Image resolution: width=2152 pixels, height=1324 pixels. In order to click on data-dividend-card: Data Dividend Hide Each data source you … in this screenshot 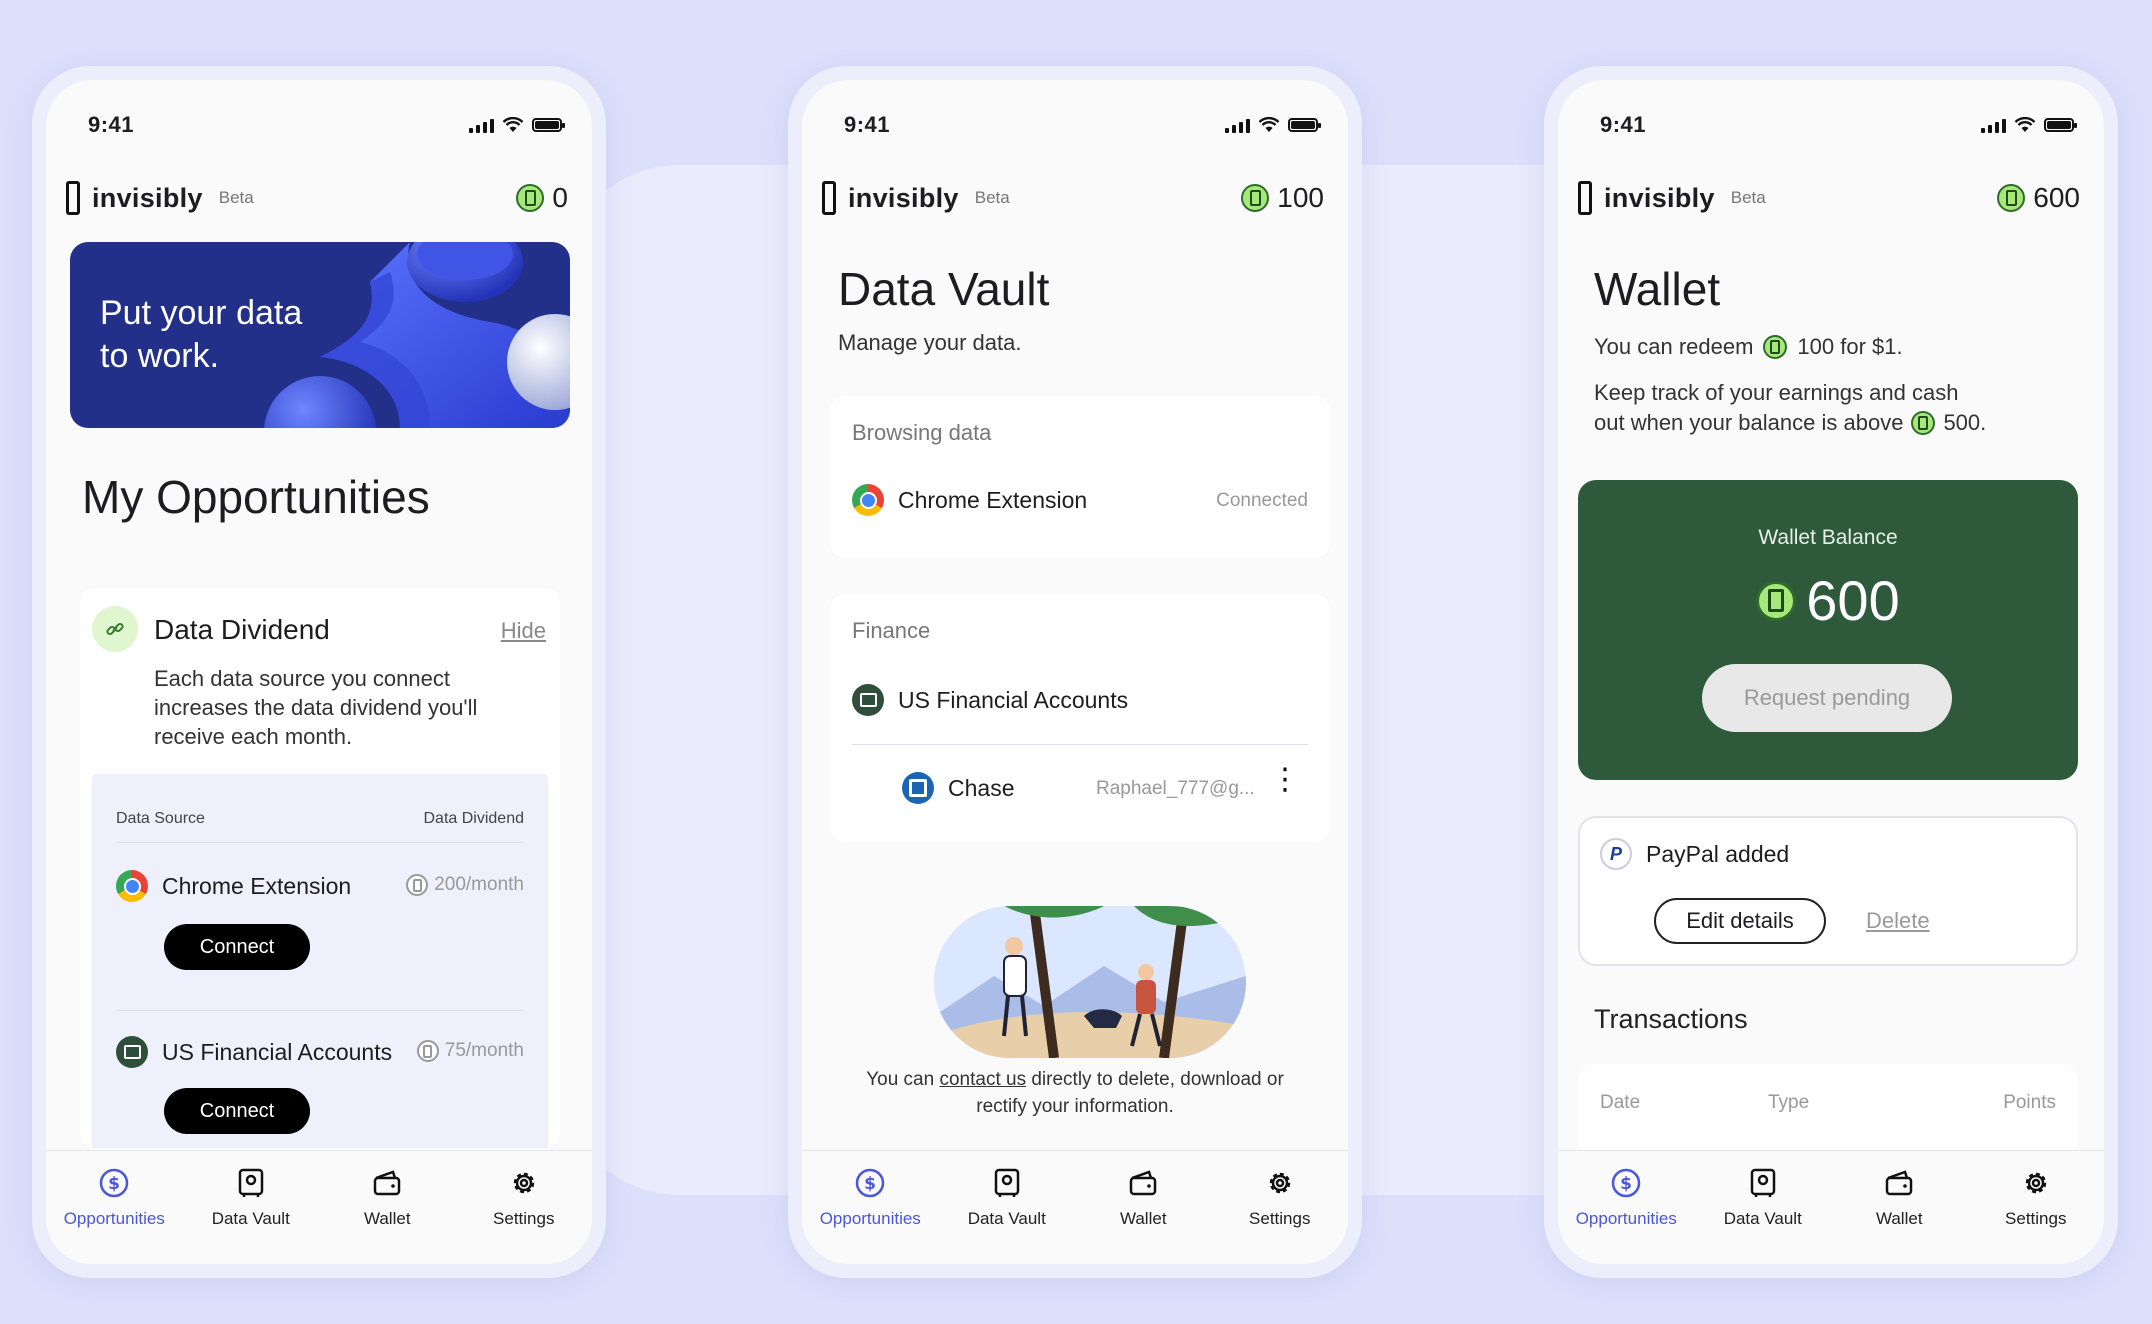, I will do `click(320, 868)`.